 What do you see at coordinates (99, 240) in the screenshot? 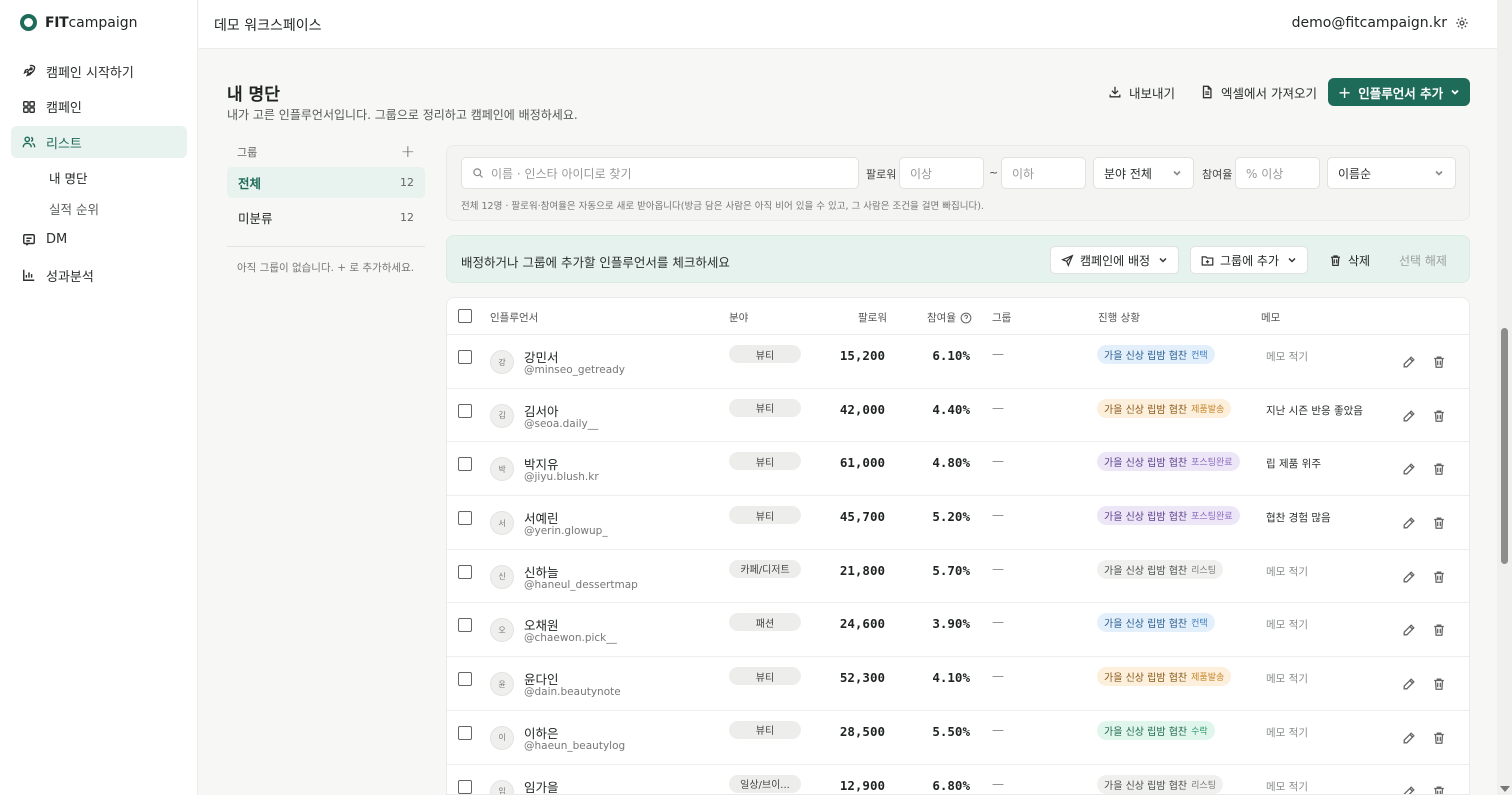
I see `sidebar-item-dm: DM` at bounding box center [99, 240].